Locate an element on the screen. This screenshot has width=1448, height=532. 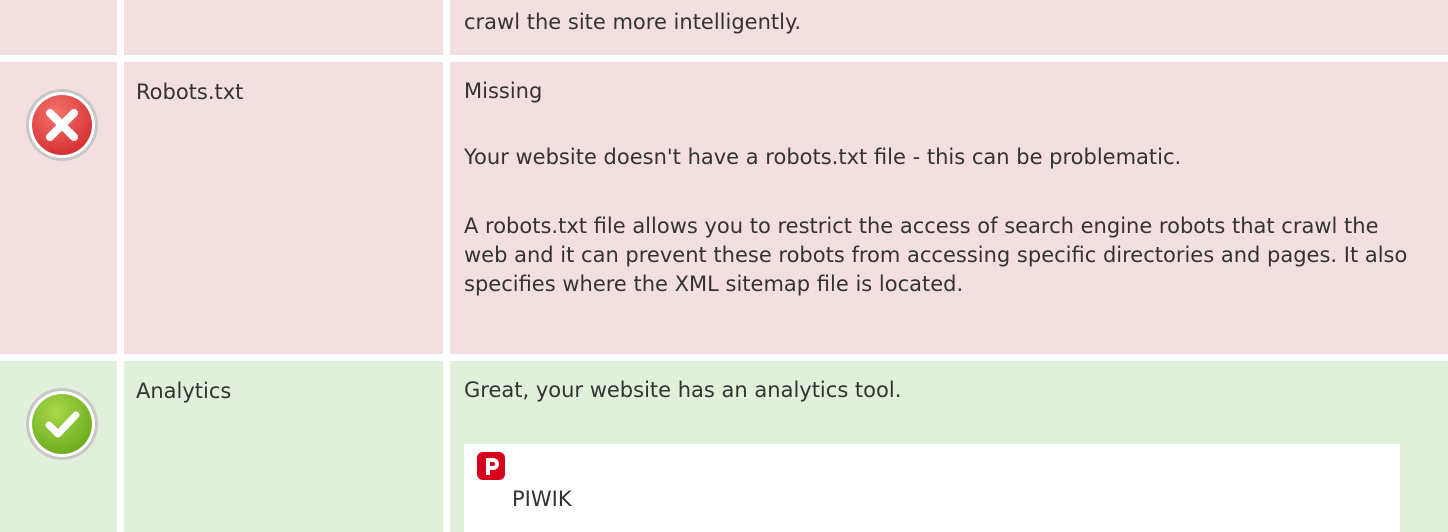
result-row-continued: crawl the site more intelligently. is located at coordinates (724, 27).